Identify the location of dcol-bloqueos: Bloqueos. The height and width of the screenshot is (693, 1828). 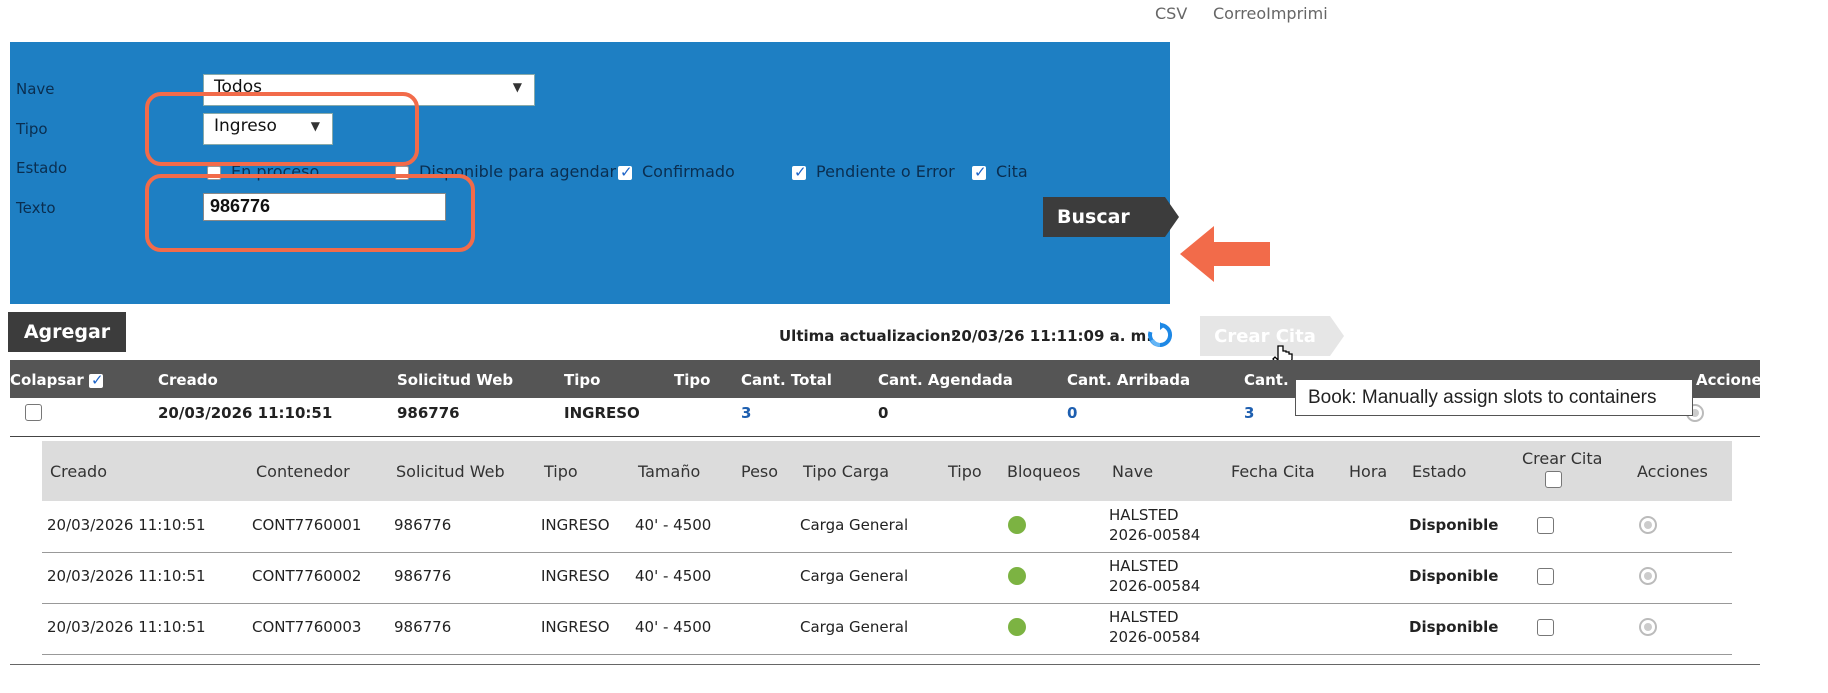
(1044, 471).